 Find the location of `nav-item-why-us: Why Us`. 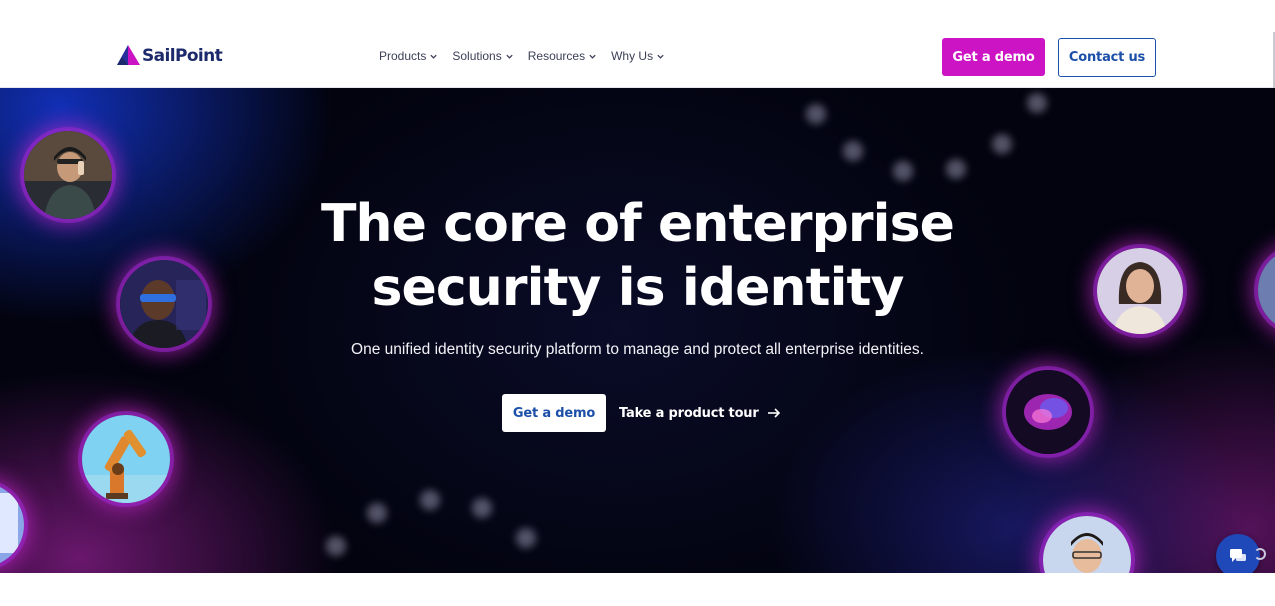

nav-item-why-us: Why Us is located at coordinates (638, 56).